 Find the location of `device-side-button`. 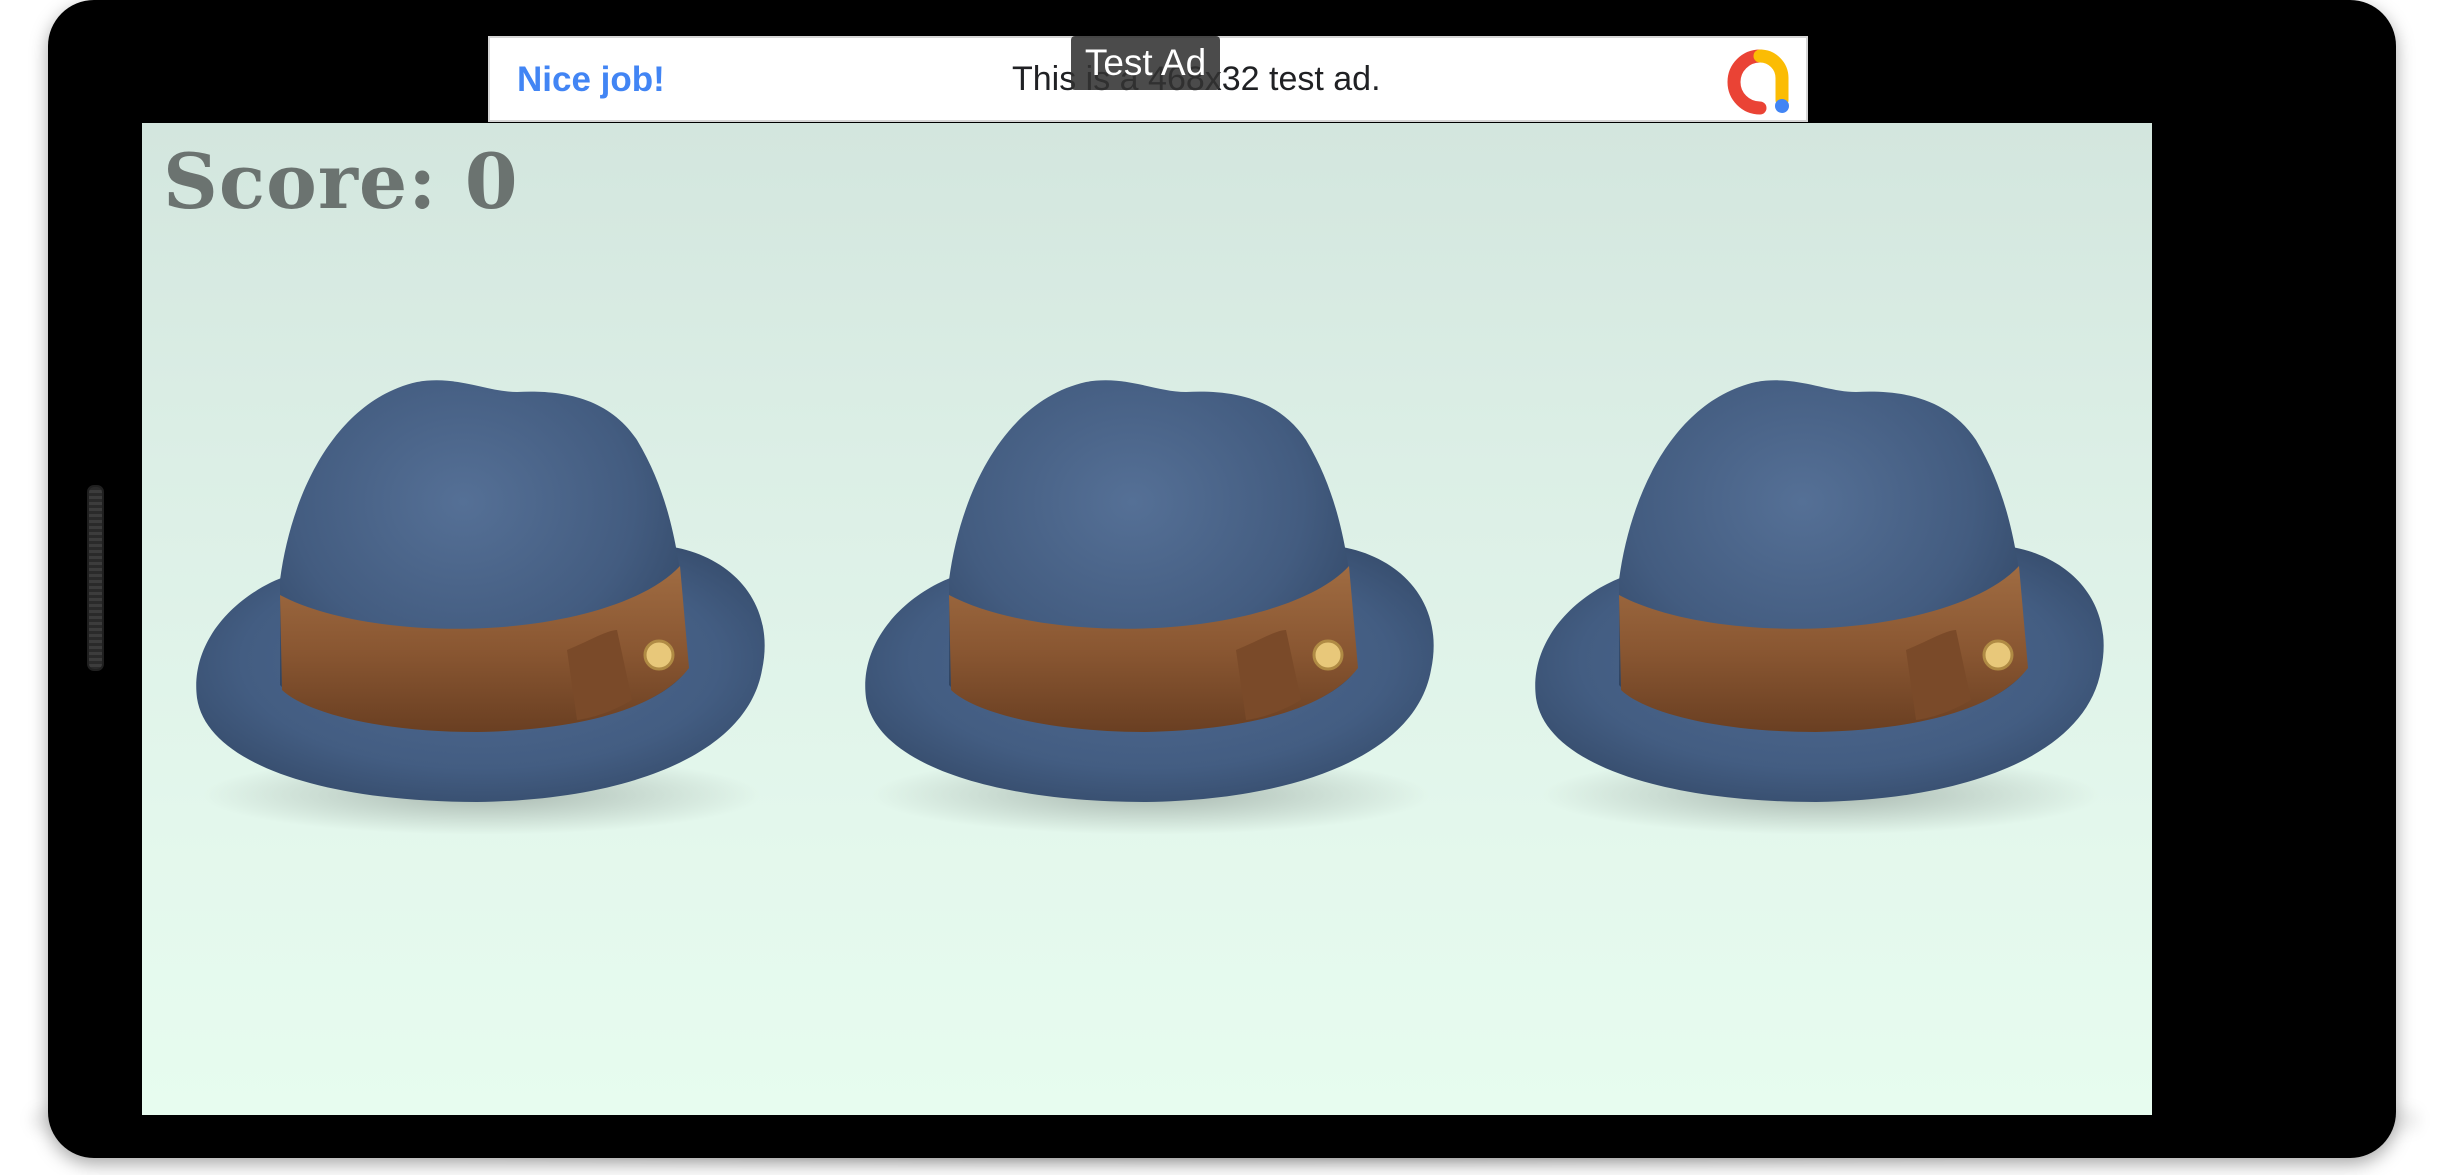

device-side-button is located at coordinates (95, 578).